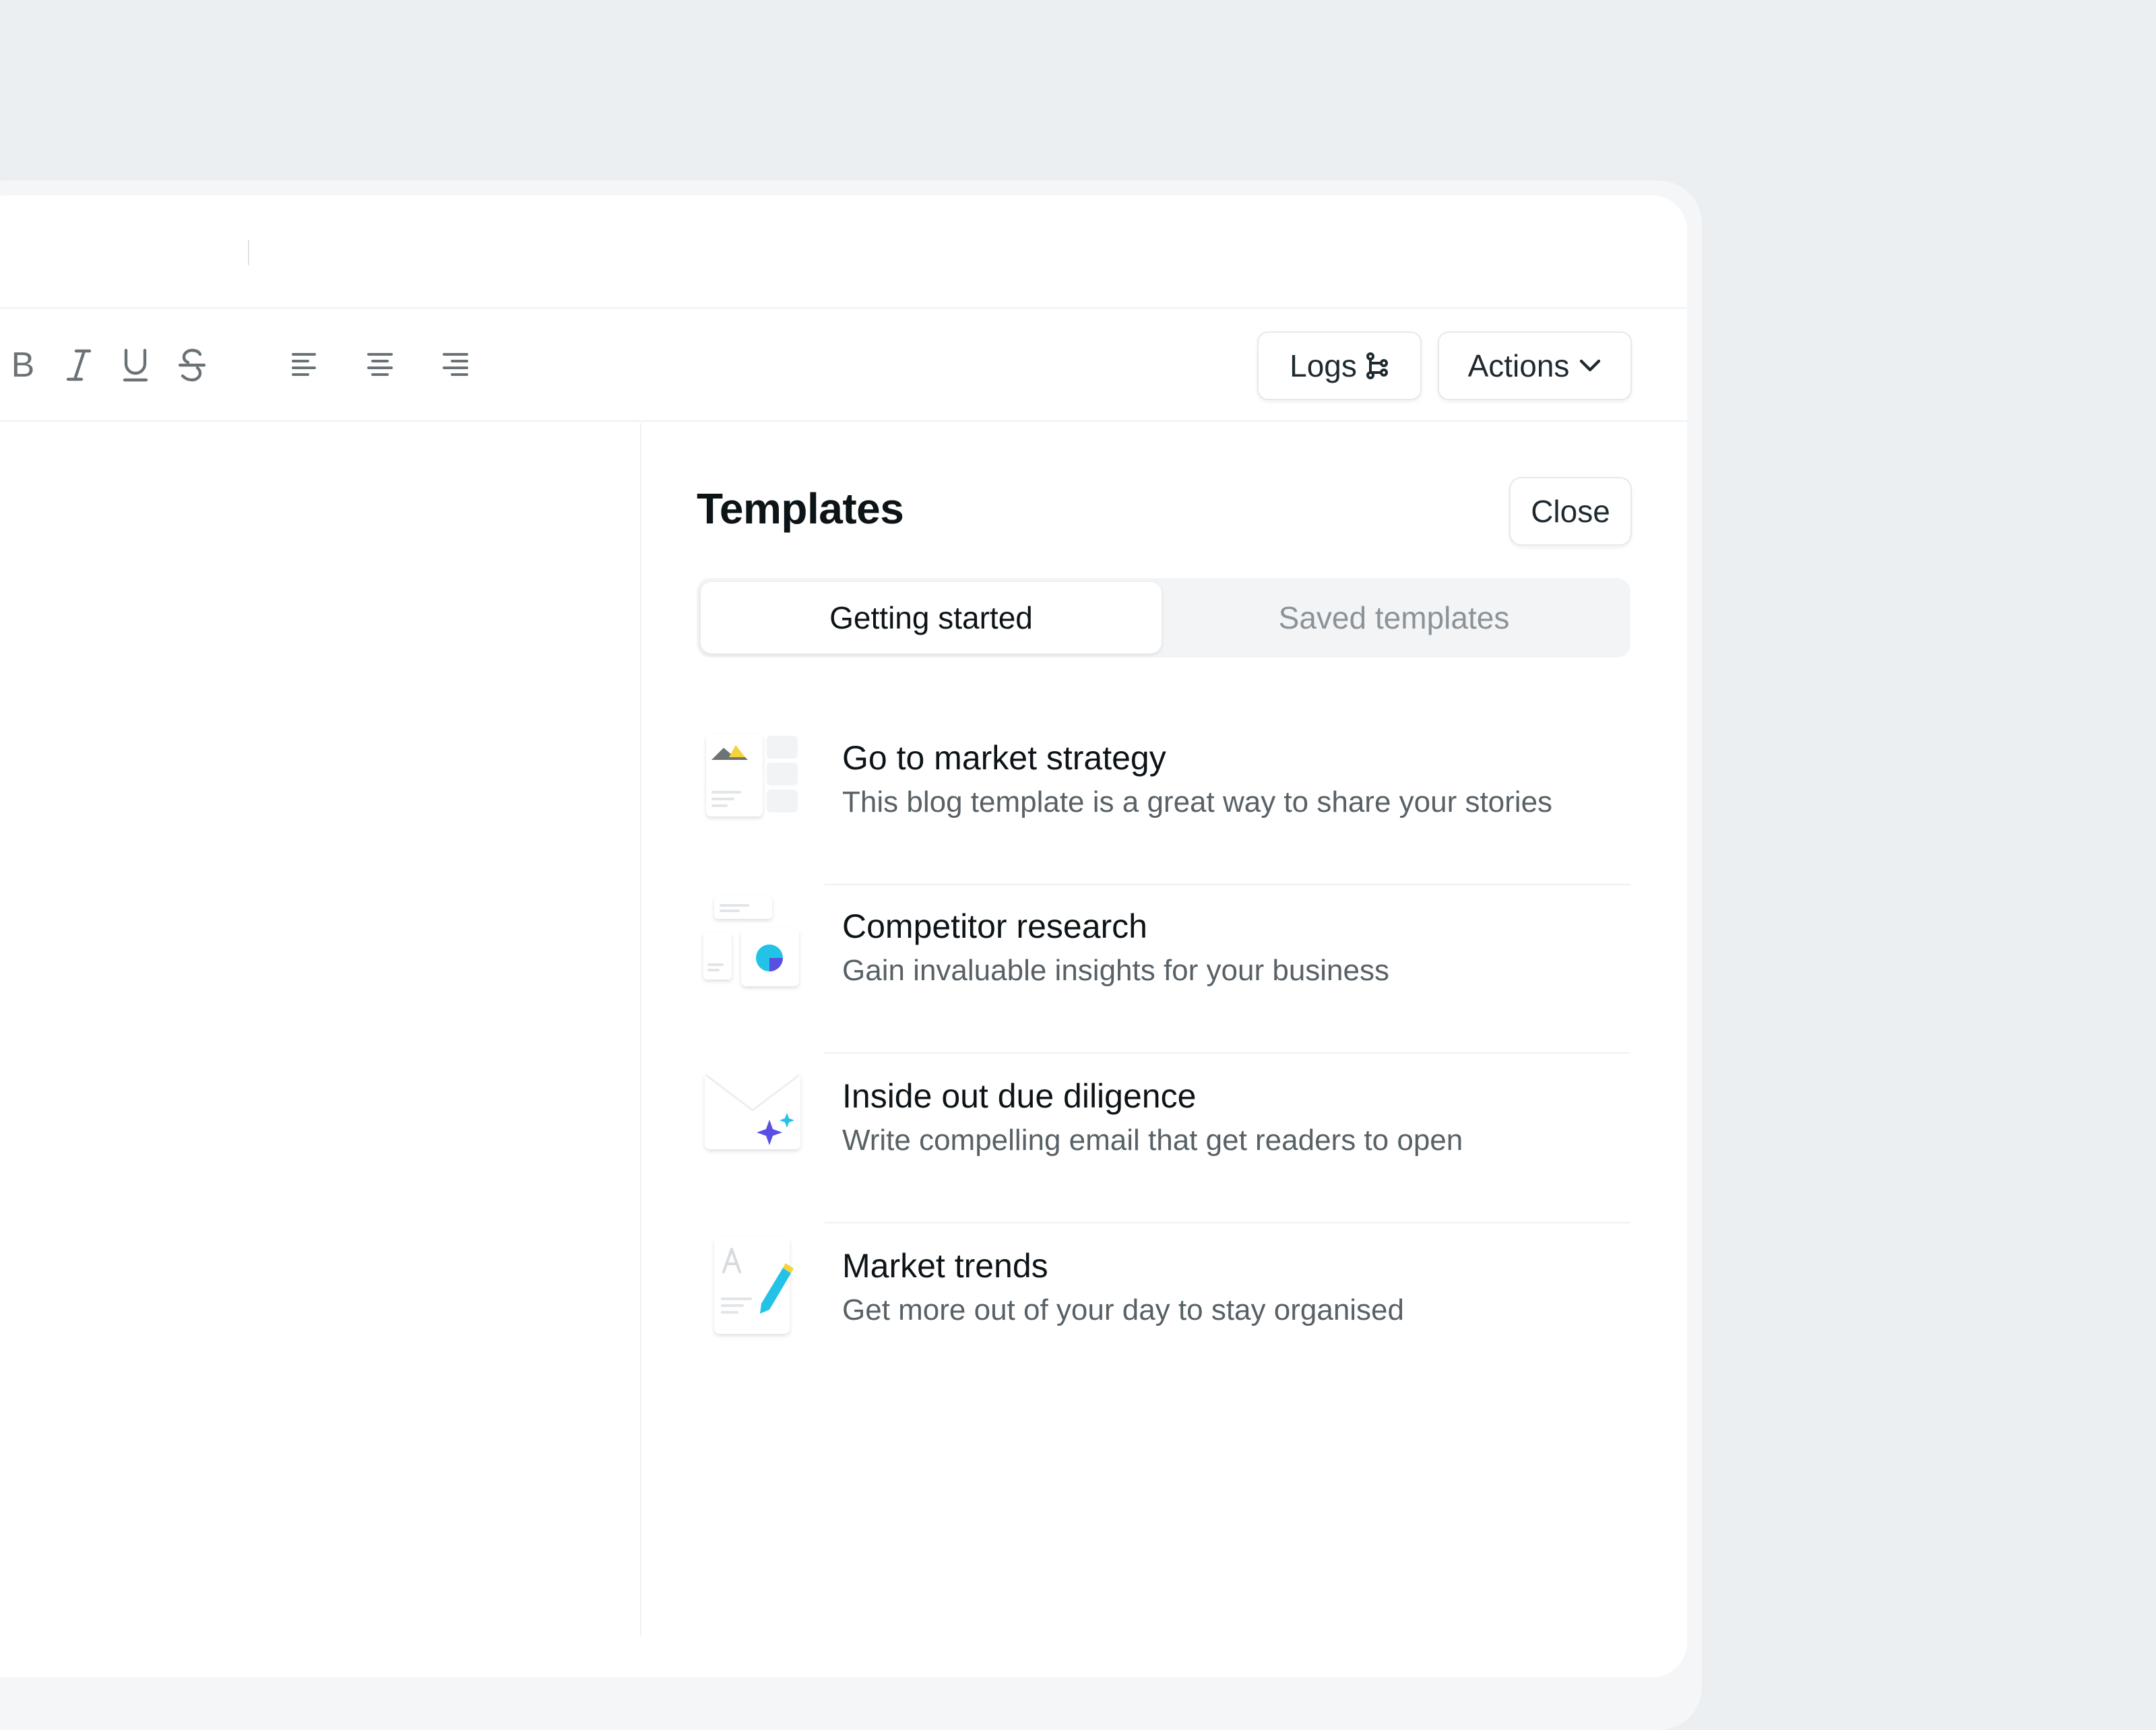 The width and height of the screenshot is (2156, 1730). What do you see at coordinates (931, 617) in the screenshot?
I see `tab-getting-started: Getting started` at bounding box center [931, 617].